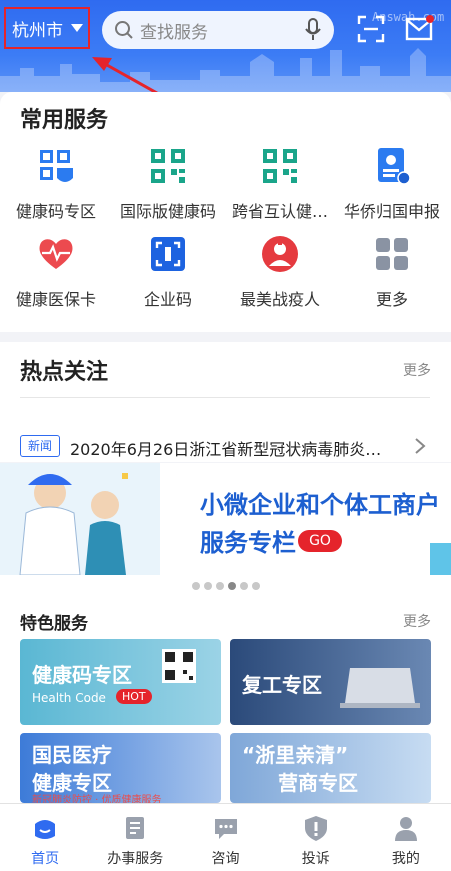 The height and width of the screenshot is (871, 451). What do you see at coordinates (168, 254) in the screenshot?
I see `enterprise-code-icon` at bounding box center [168, 254].